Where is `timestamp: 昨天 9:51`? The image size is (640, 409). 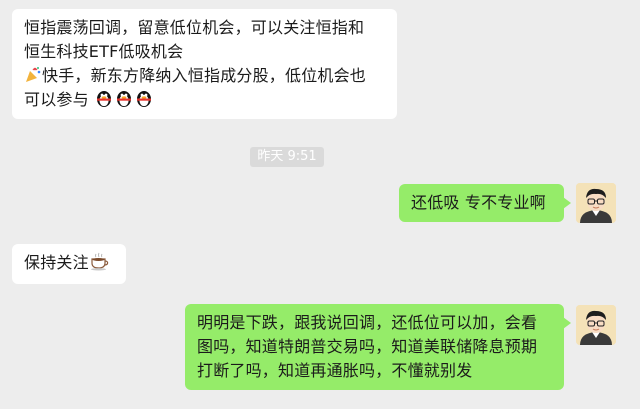
timestamp: 昨天 9:51 is located at coordinates (287, 157).